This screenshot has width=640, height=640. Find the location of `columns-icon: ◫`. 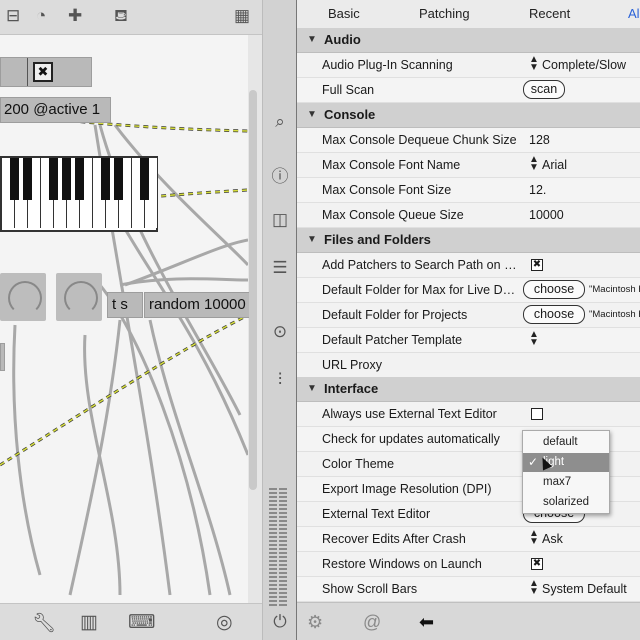

columns-icon: ◫ is located at coordinates (280, 220).